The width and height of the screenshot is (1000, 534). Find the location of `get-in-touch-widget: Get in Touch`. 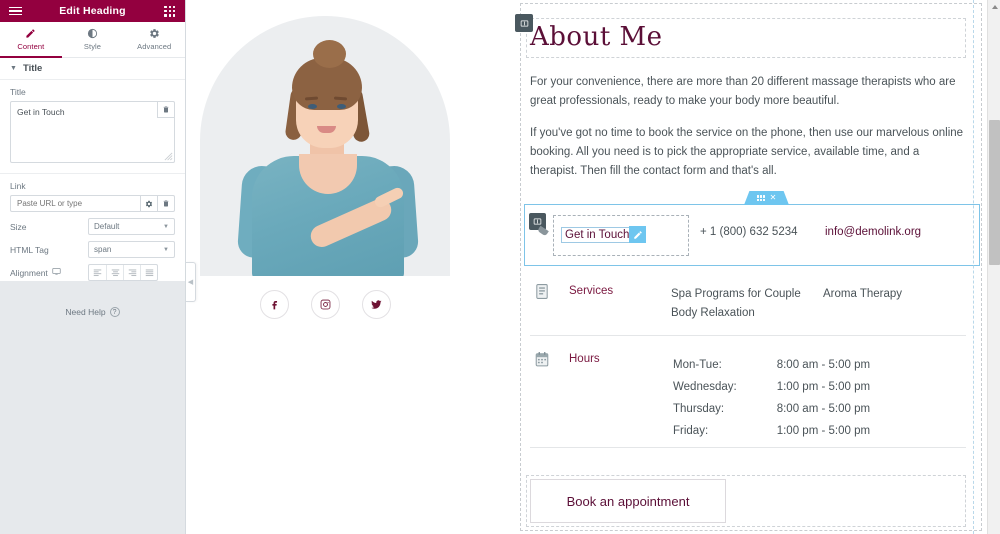

get-in-touch-widget: Get in Touch is located at coordinates (621, 235).